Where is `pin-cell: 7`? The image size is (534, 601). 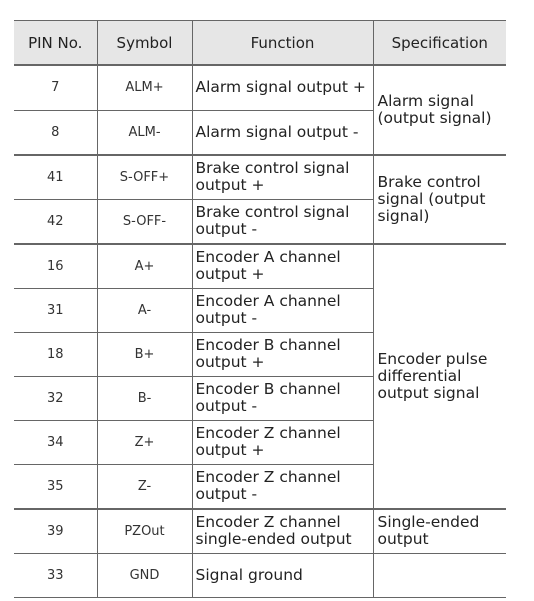
pin-cell: 7 is located at coordinates (56, 87).